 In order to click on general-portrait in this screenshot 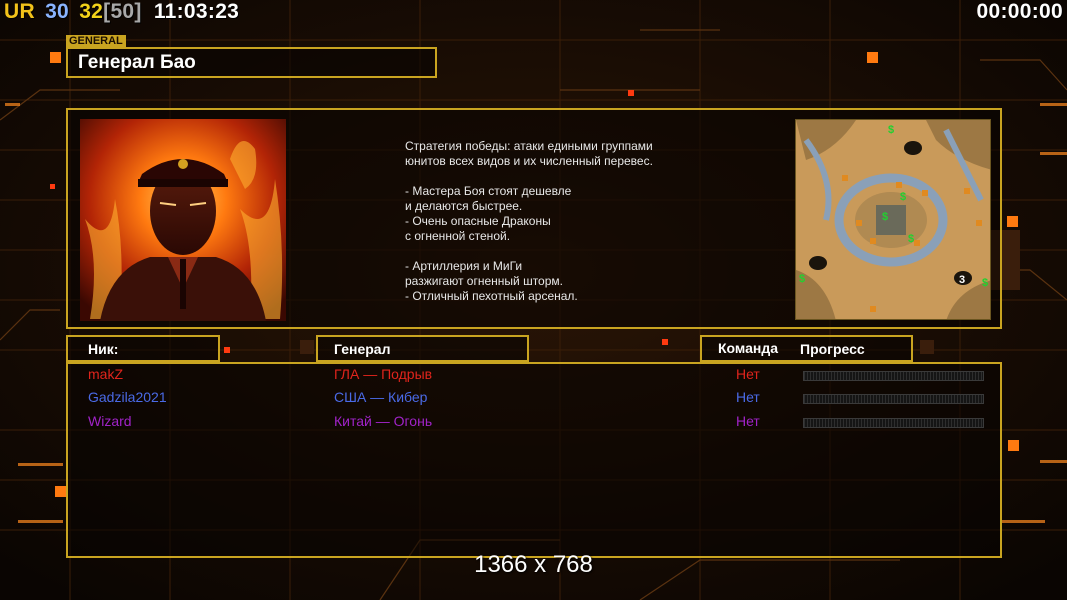, I will do `click(183, 220)`.